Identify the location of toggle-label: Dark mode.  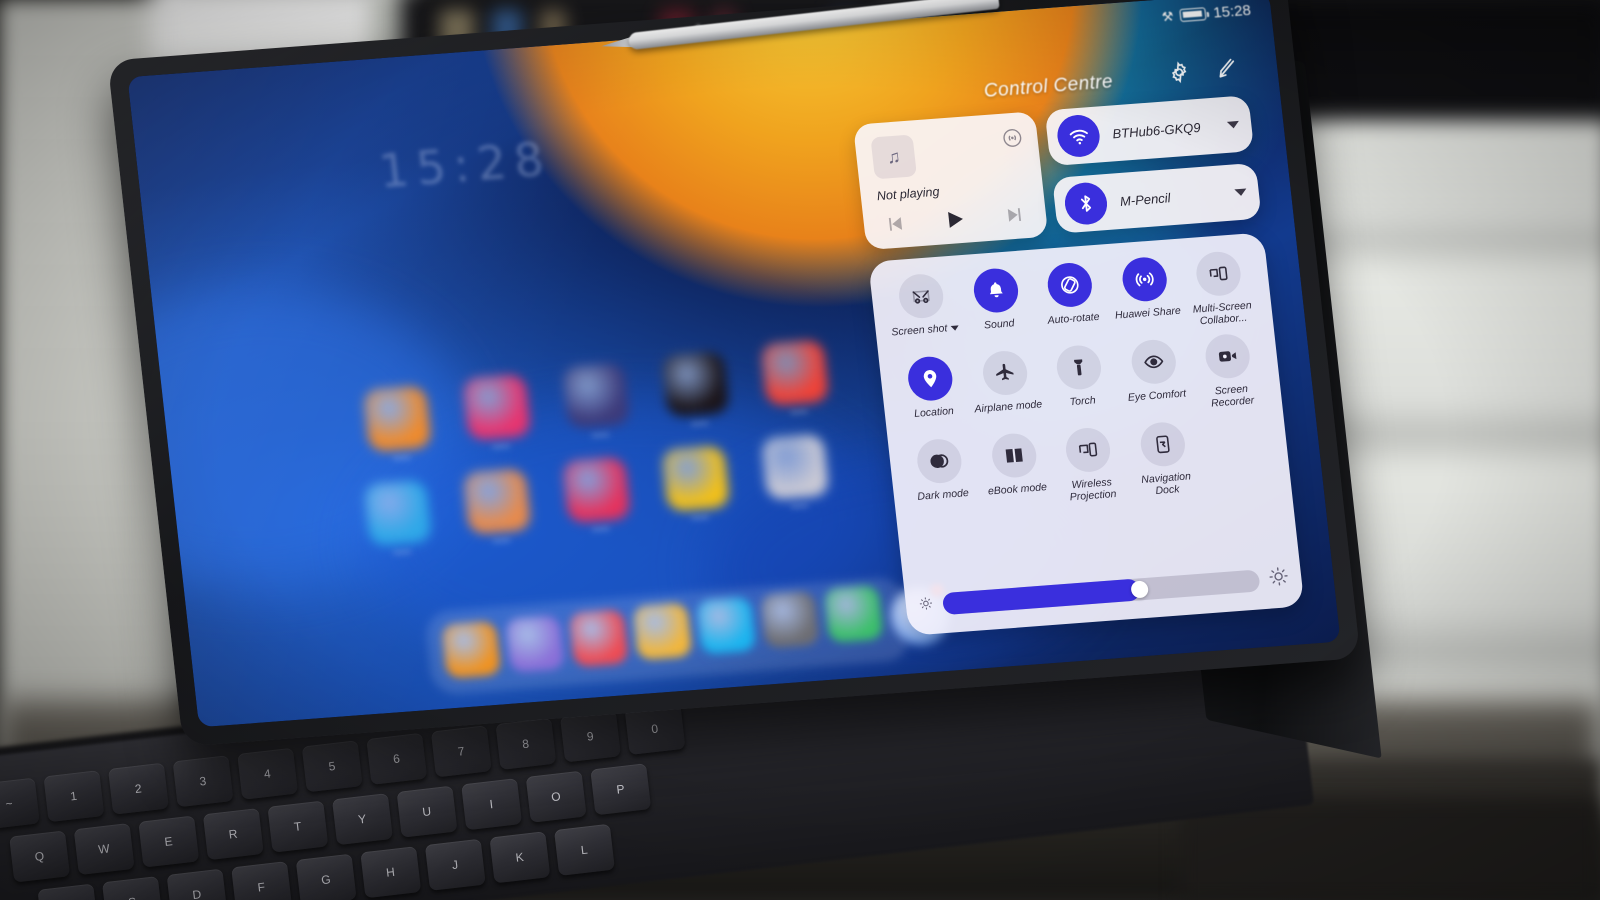
(943, 495).